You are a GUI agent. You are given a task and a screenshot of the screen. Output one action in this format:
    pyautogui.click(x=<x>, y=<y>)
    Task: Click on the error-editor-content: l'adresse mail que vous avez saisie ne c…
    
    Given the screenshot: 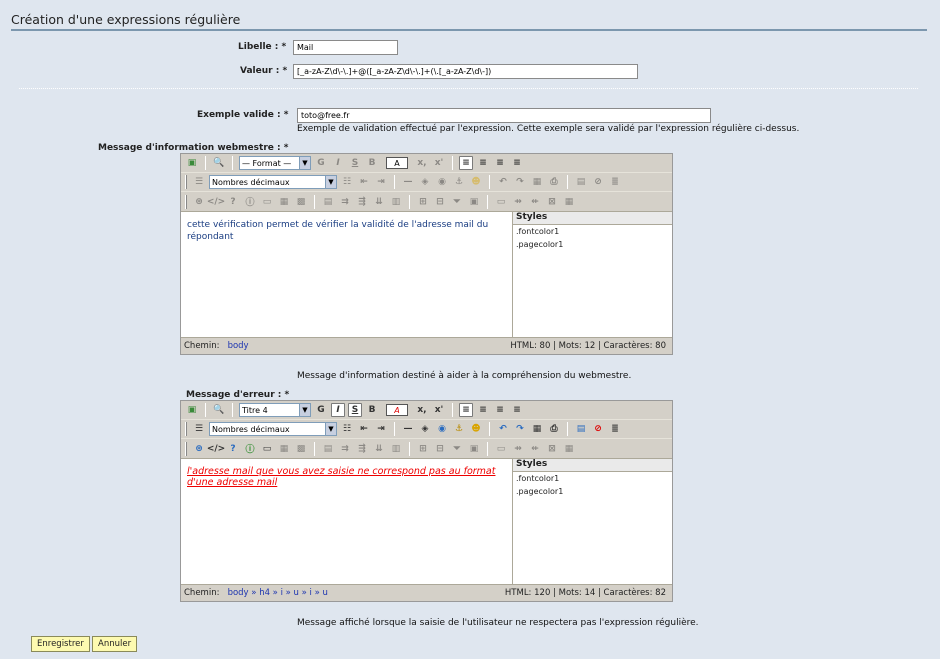 What is the action you would take?
    pyautogui.click(x=347, y=521)
    